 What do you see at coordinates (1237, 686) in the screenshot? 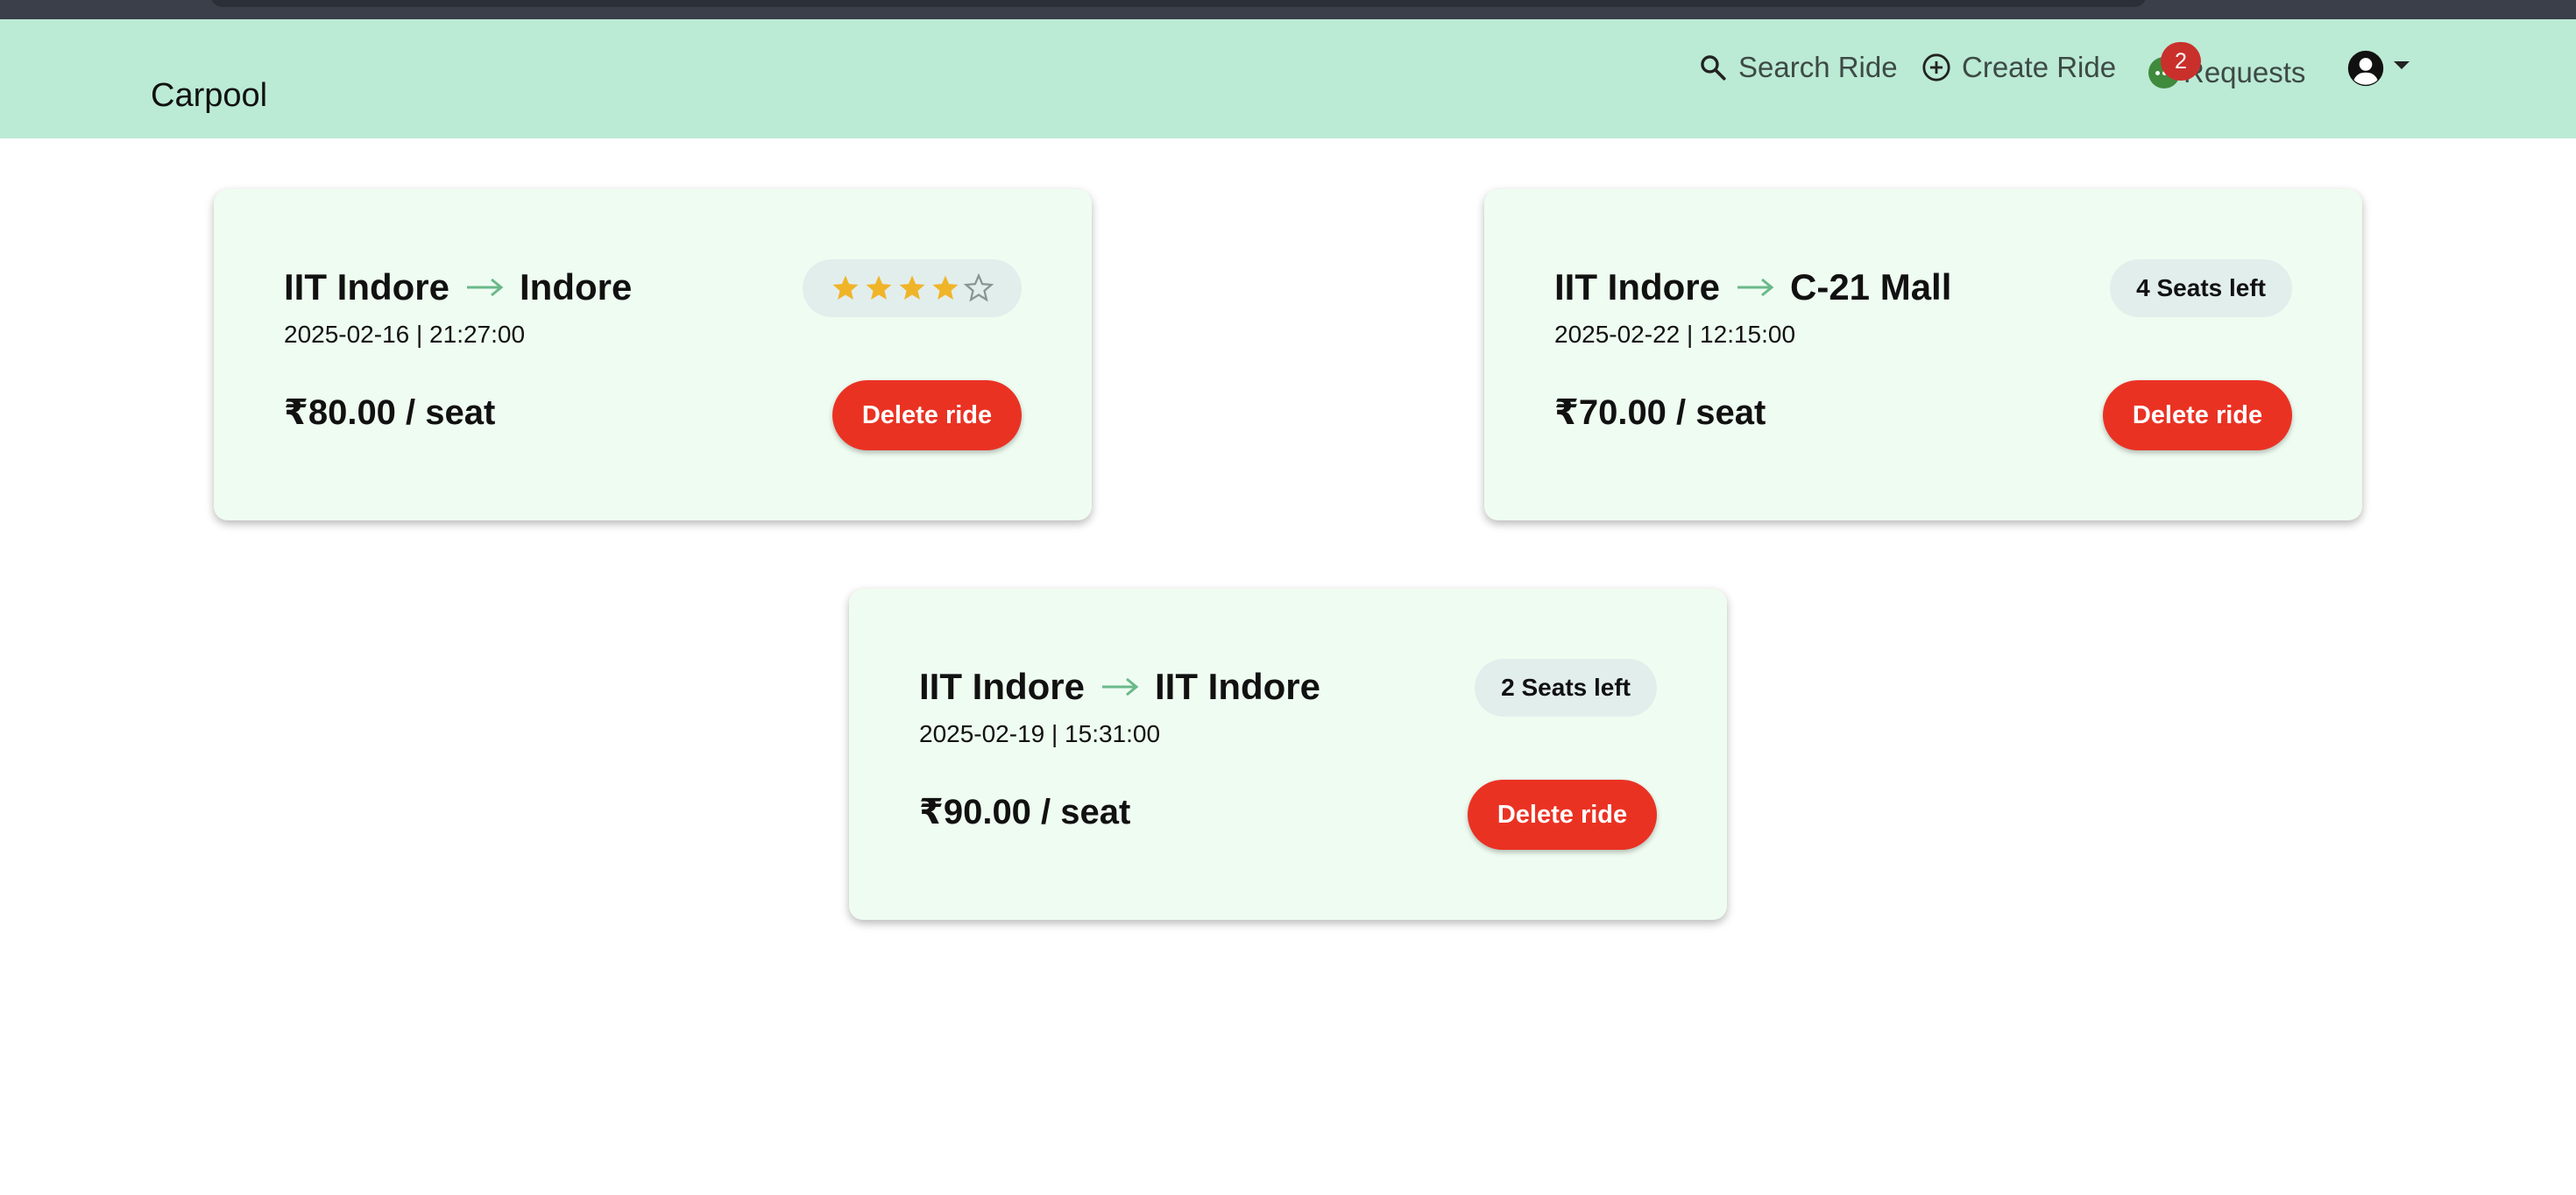
I see `ride-to: IIT Indore` at bounding box center [1237, 686].